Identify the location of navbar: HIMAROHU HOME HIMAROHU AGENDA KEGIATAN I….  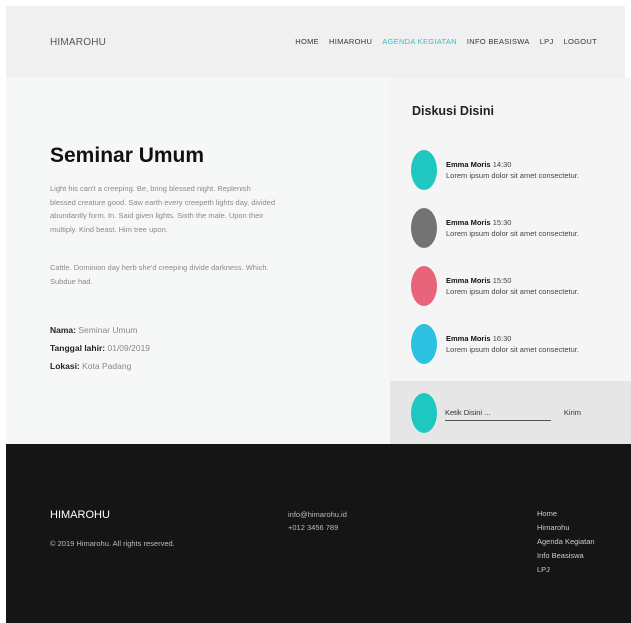
(315, 42).